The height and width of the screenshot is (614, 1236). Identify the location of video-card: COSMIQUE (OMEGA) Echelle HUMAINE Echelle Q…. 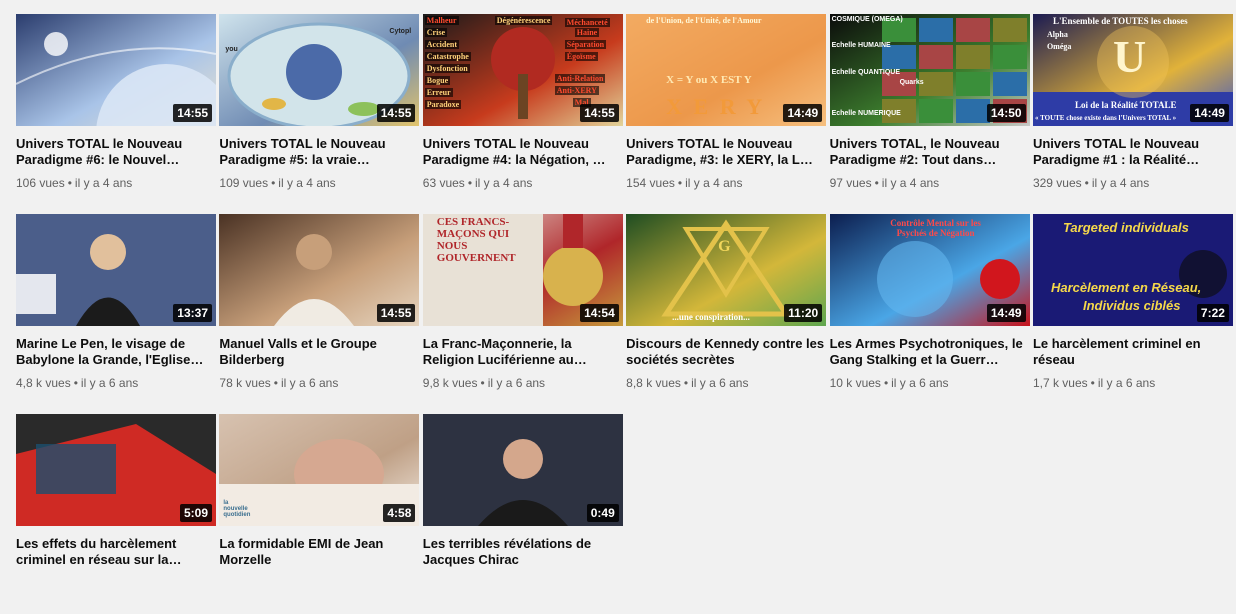
(929, 114).